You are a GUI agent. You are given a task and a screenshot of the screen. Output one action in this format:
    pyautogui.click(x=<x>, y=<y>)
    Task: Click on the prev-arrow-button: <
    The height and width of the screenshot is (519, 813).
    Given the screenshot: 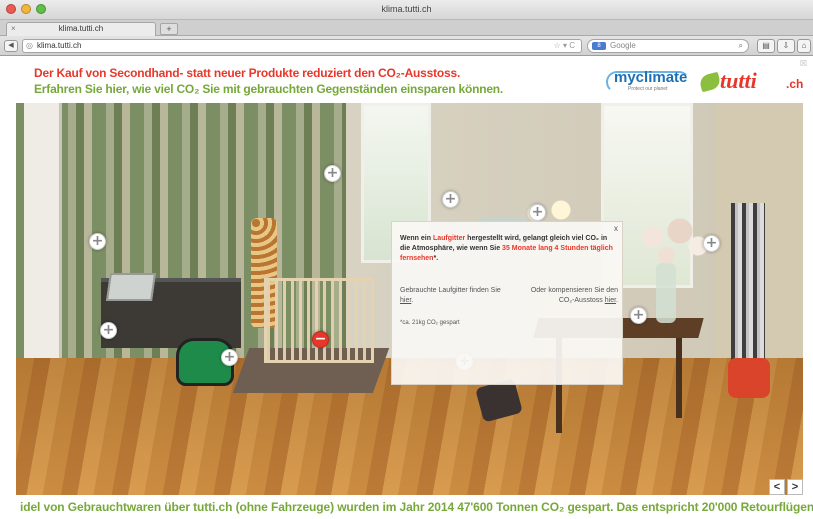 What is the action you would take?
    pyautogui.click(x=777, y=487)
    